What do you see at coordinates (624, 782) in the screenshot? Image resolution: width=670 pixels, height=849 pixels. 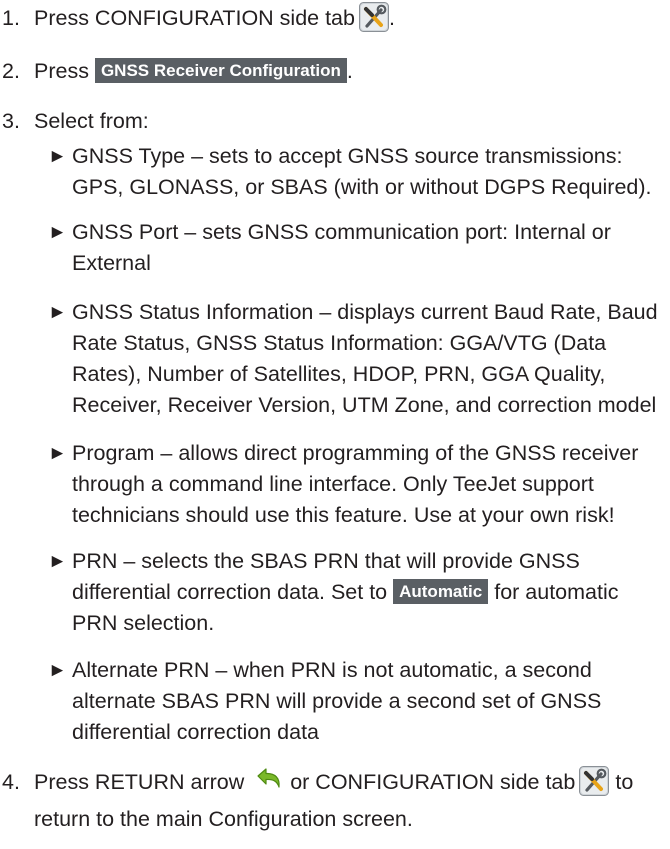 I see `step-text: to` at bounding box center [624, 782].